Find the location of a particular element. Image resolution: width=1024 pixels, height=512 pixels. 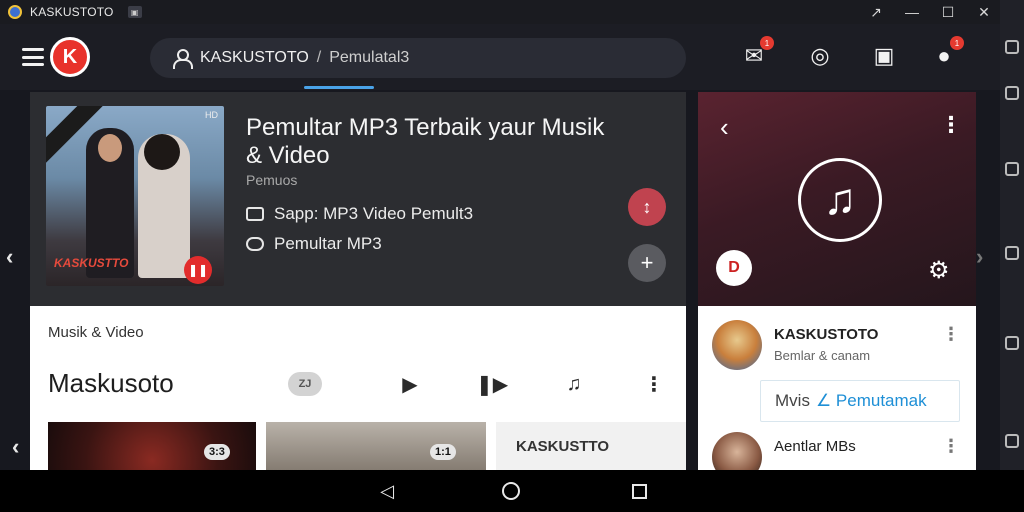

profile-badge: 1 is located at coordinates (957, 43).